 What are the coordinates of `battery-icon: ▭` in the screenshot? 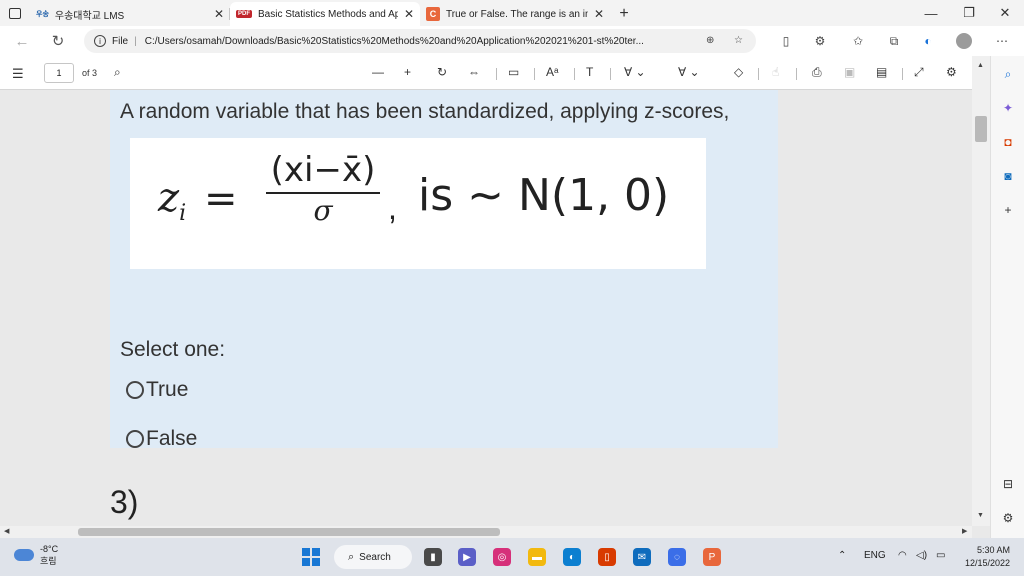 It's located at (940, 555).